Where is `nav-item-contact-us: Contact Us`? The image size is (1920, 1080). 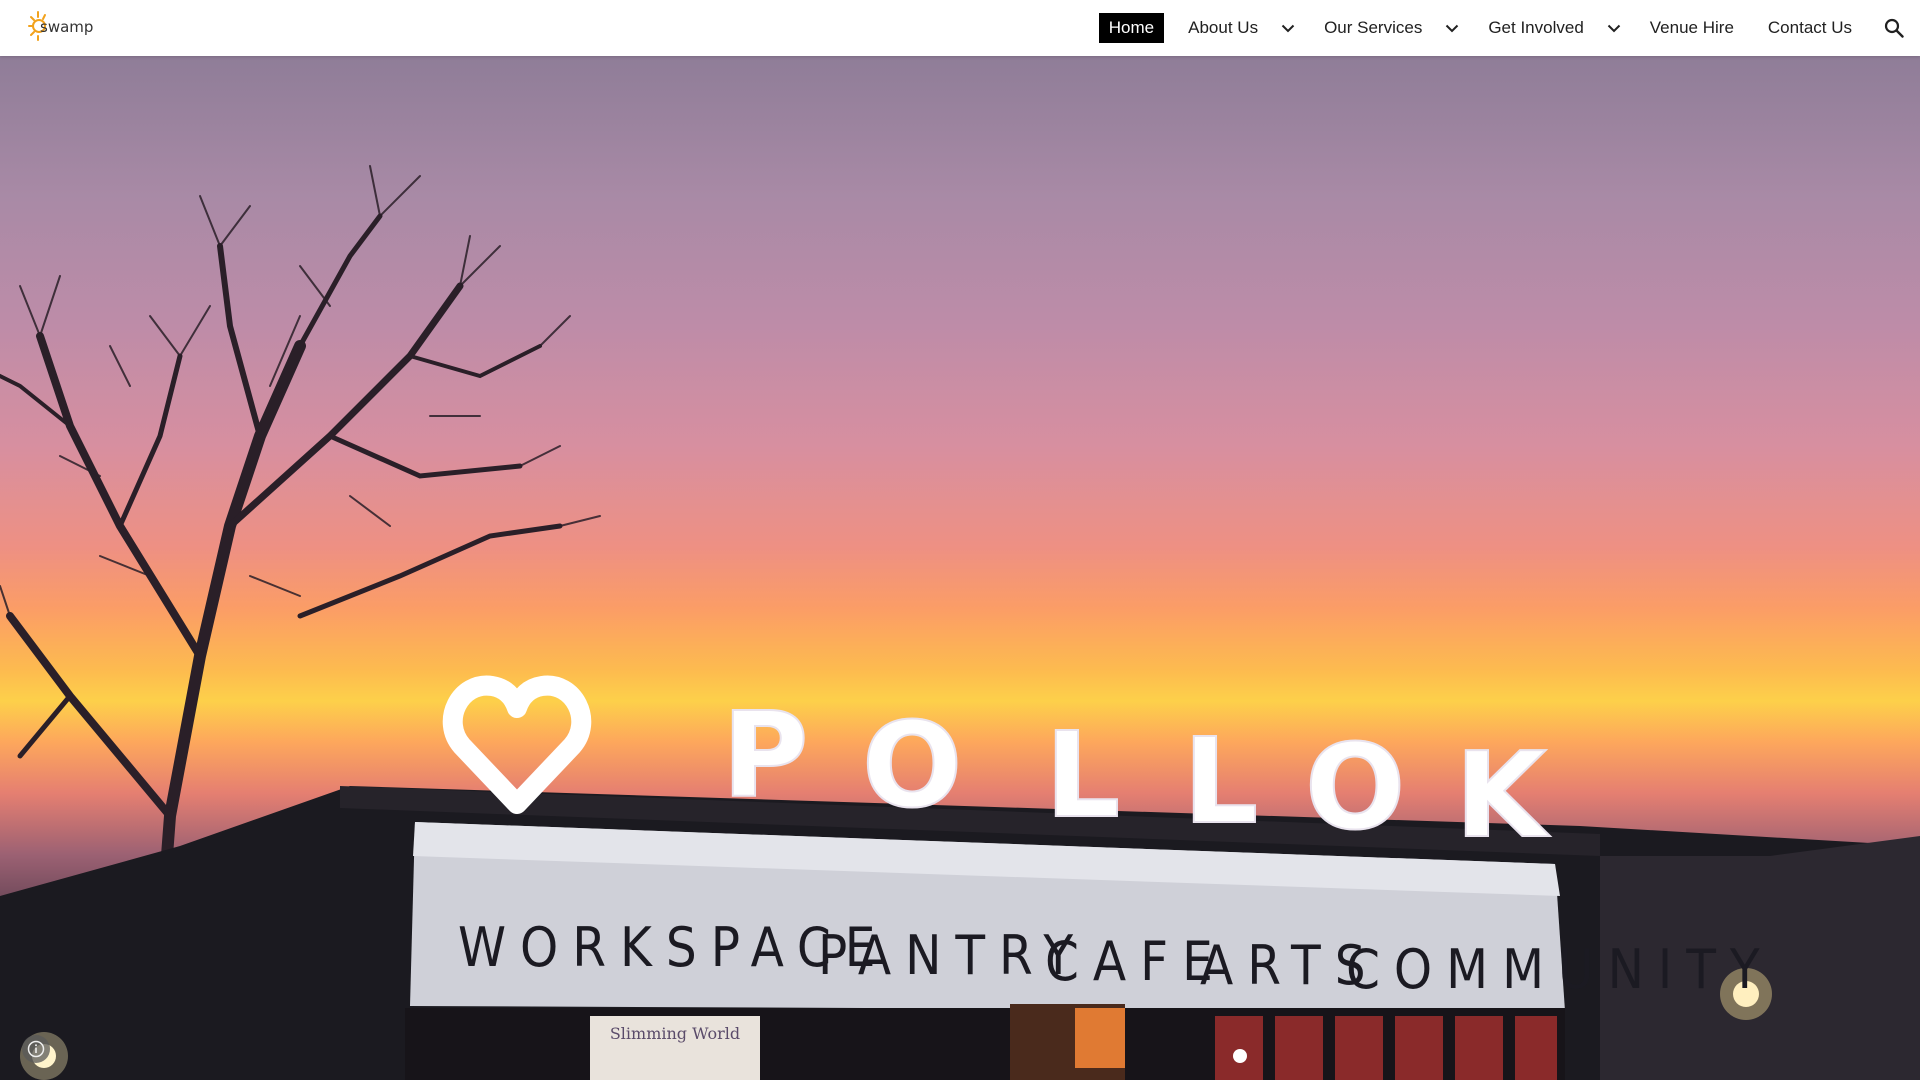
nav-item-contact-us: Contact Us is located at coordinates (1810, 28).